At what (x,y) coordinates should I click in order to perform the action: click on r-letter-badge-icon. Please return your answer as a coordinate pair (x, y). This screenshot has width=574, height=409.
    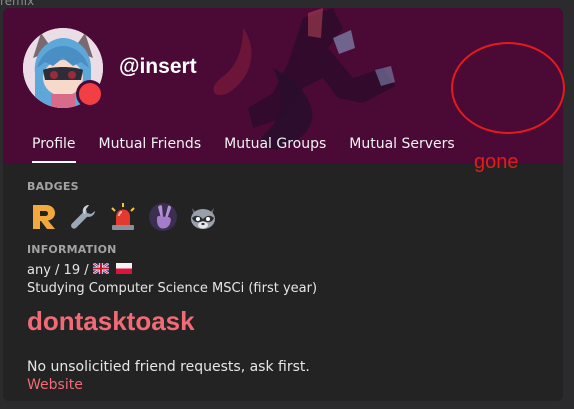
    Looking at the image, I should click on (43, 217).